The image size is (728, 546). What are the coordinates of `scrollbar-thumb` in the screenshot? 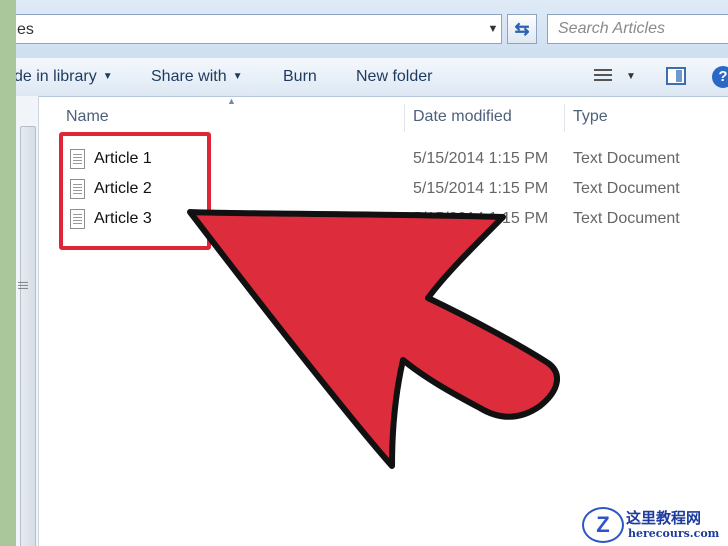 It's located at (28, 336).